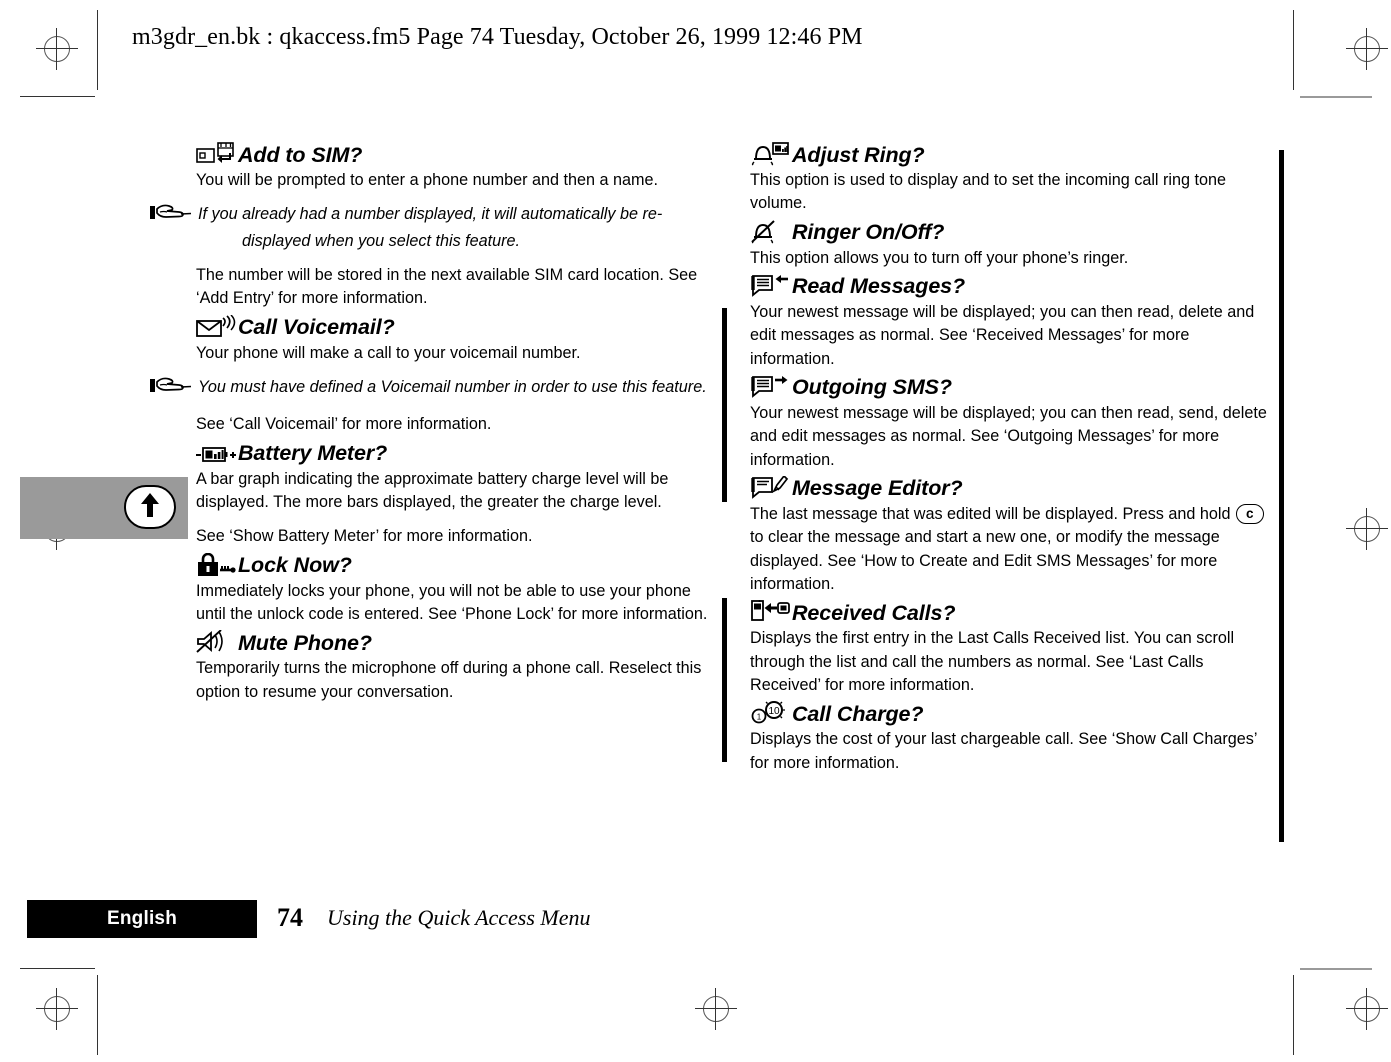 The height and width of the screenshot is (1062, 1391). I want to click on battery-meter-icon, so click(216, 452).